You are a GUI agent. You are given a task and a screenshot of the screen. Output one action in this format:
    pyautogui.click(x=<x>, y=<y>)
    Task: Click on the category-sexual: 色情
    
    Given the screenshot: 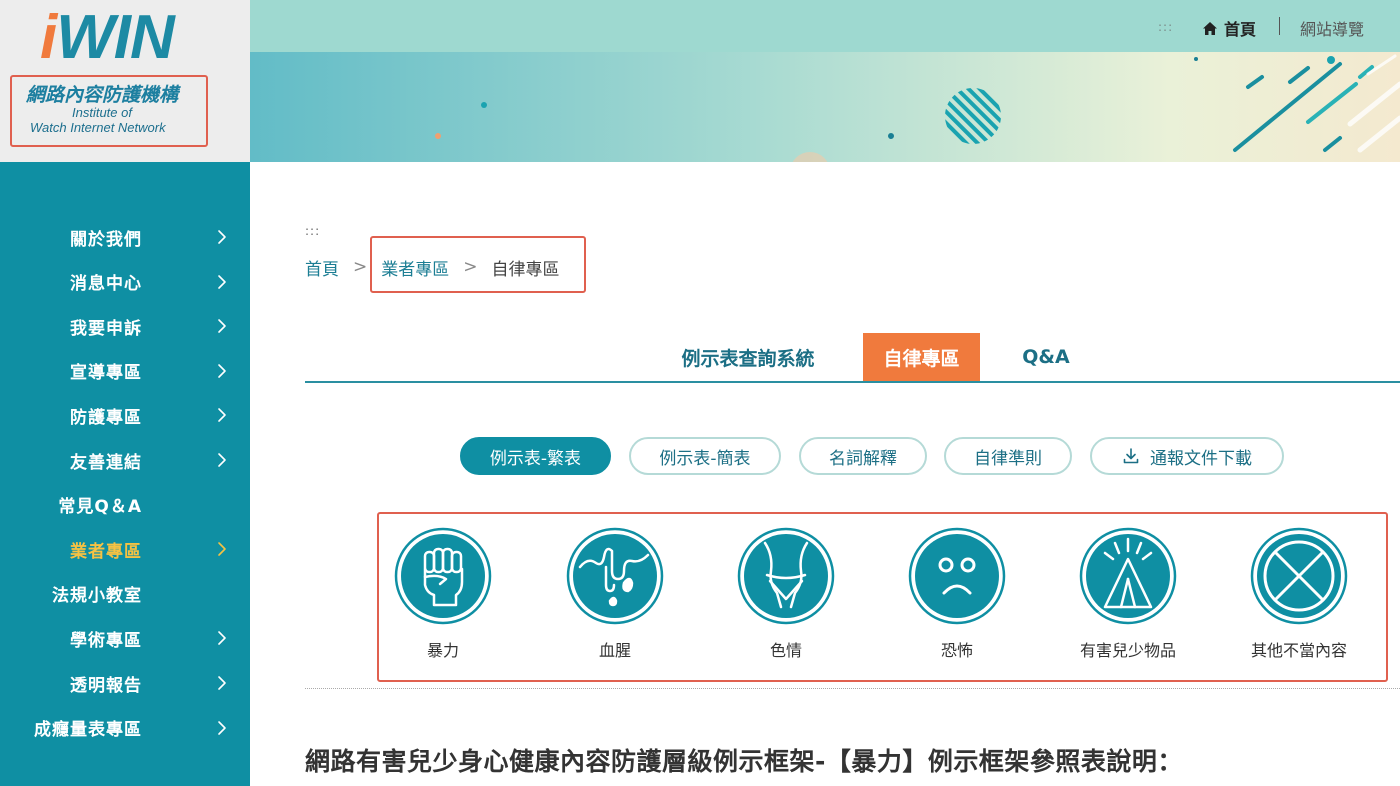 What is the action you would take?
    pyautogui.click(x=786, y=597)
    